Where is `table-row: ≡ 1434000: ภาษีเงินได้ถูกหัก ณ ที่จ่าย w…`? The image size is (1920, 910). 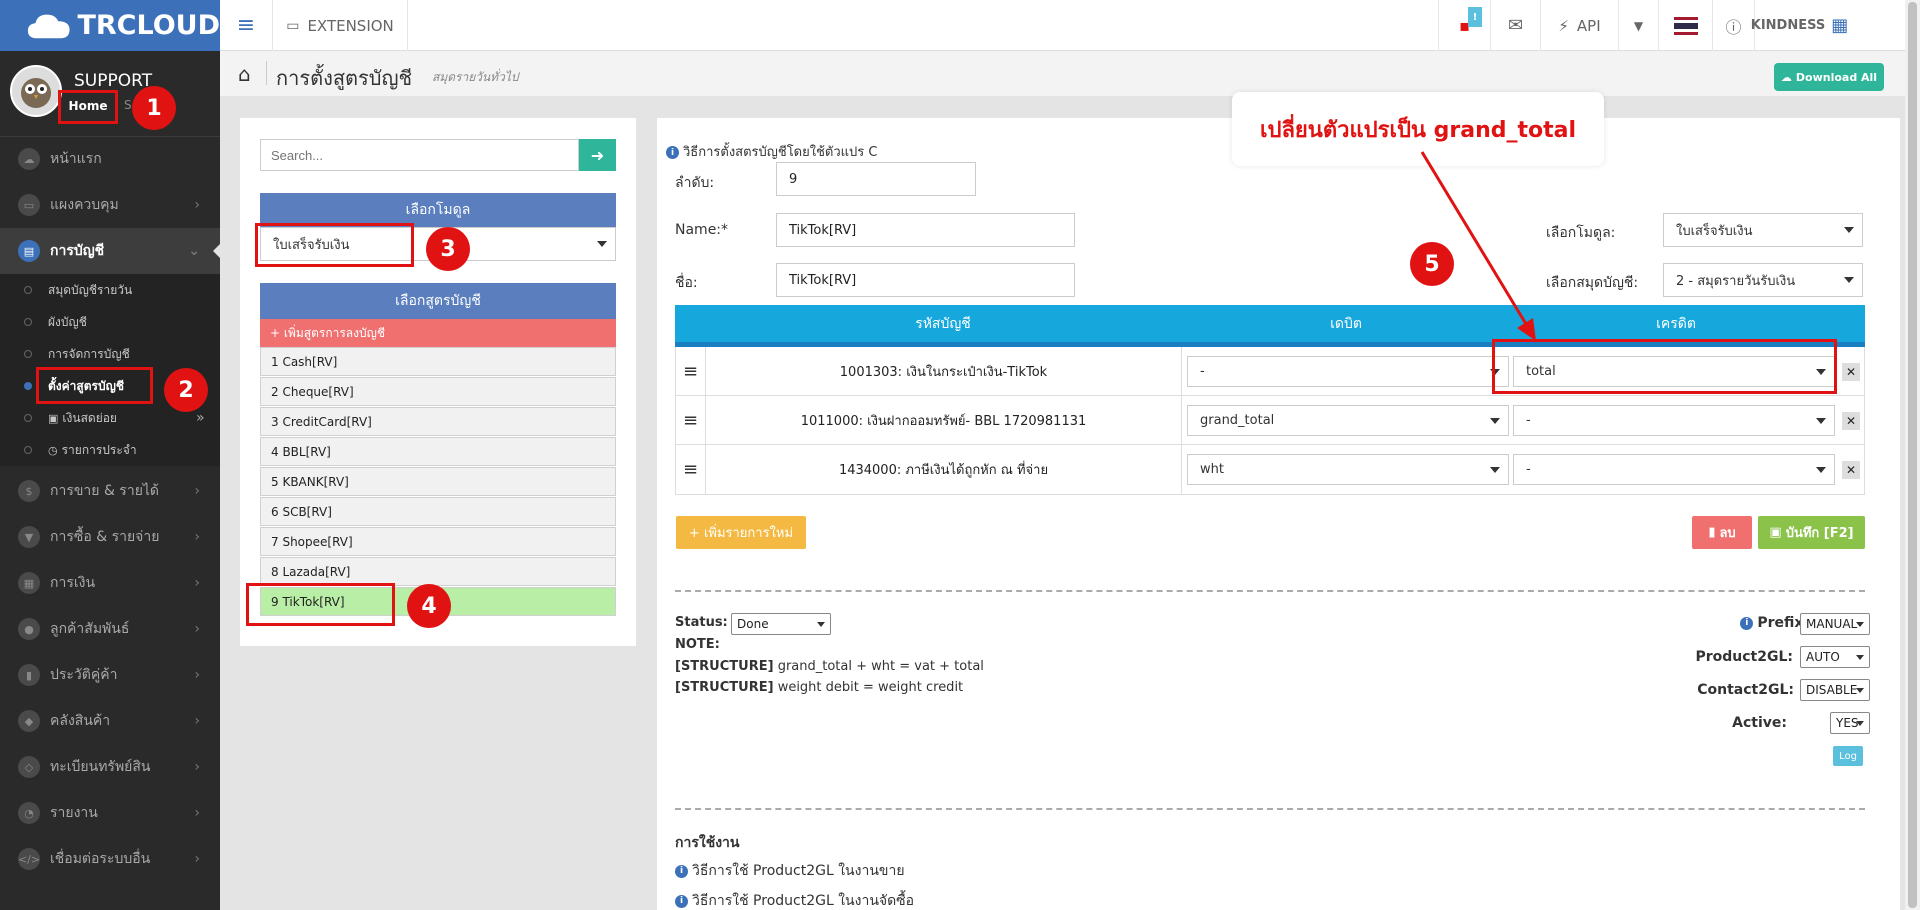 table-row: ≡ 1434000: ภาษีเงินได้ถูกหัก ณ ที่จ่าย w… is located at coordinates (1270, 470).